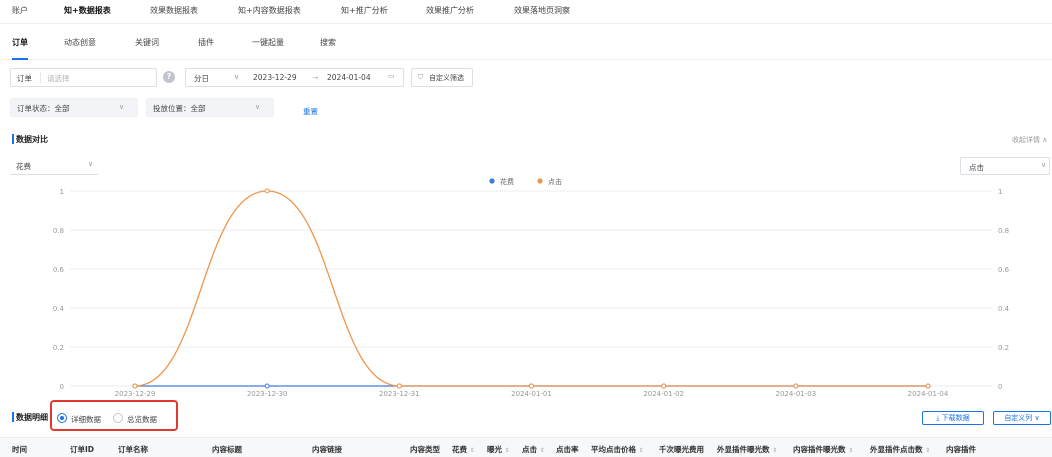  Describe the element at coordinates (567, 449) in the screenshot. I see `col-ctr: 点击率` at that location.